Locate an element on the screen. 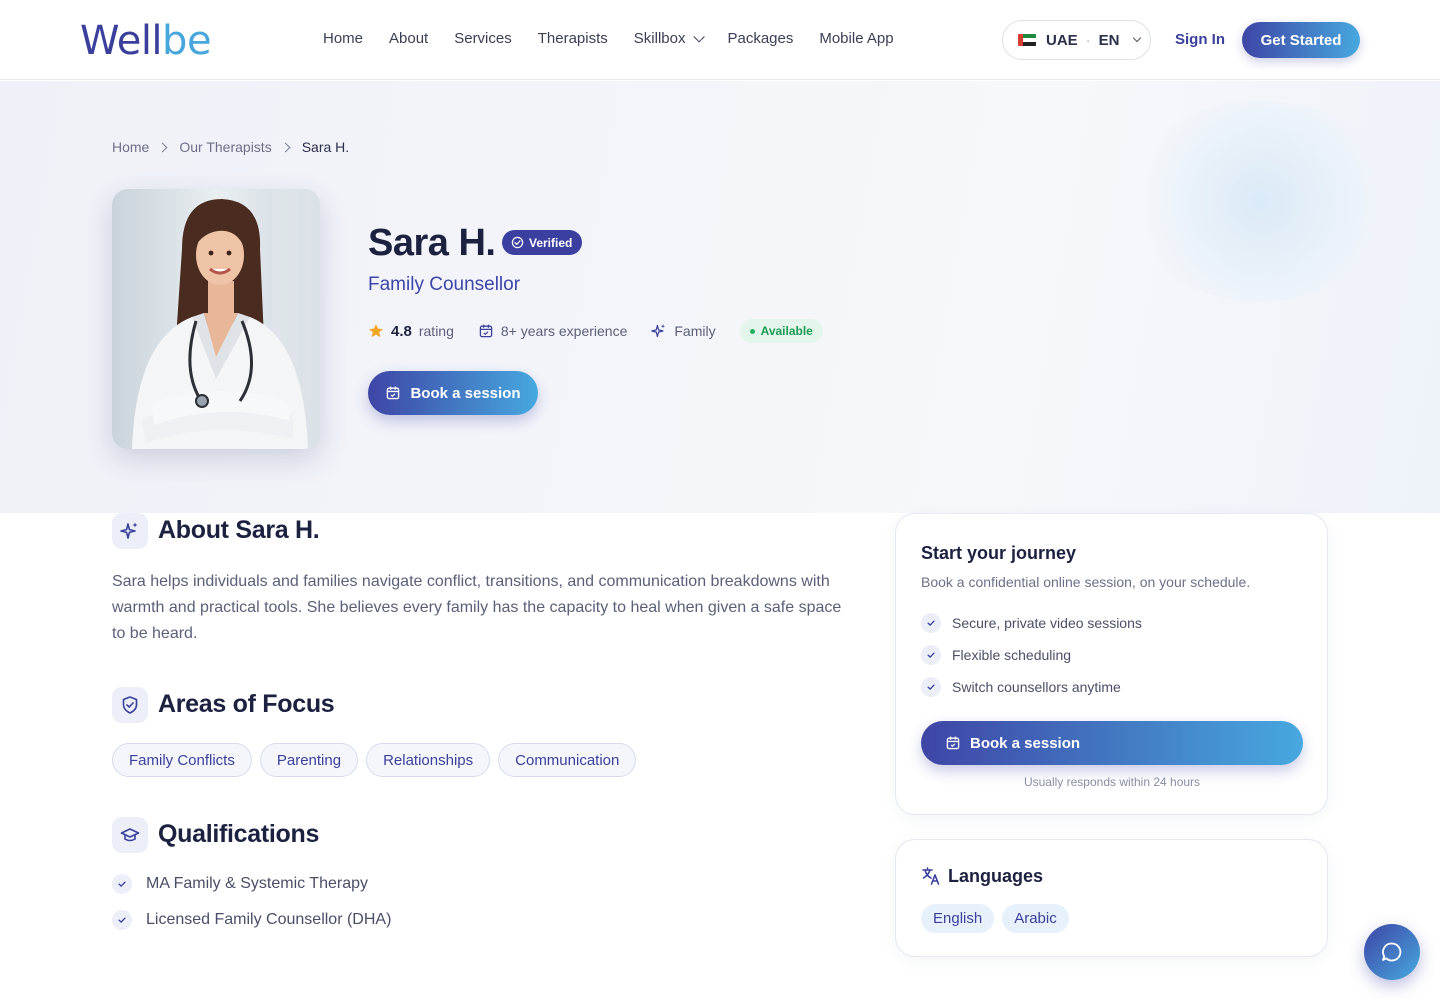 Image resolution: width=1440 pixels, height=1000 pixels. booking-feature: Flexible scheduling is located at coordinates (996, 655).